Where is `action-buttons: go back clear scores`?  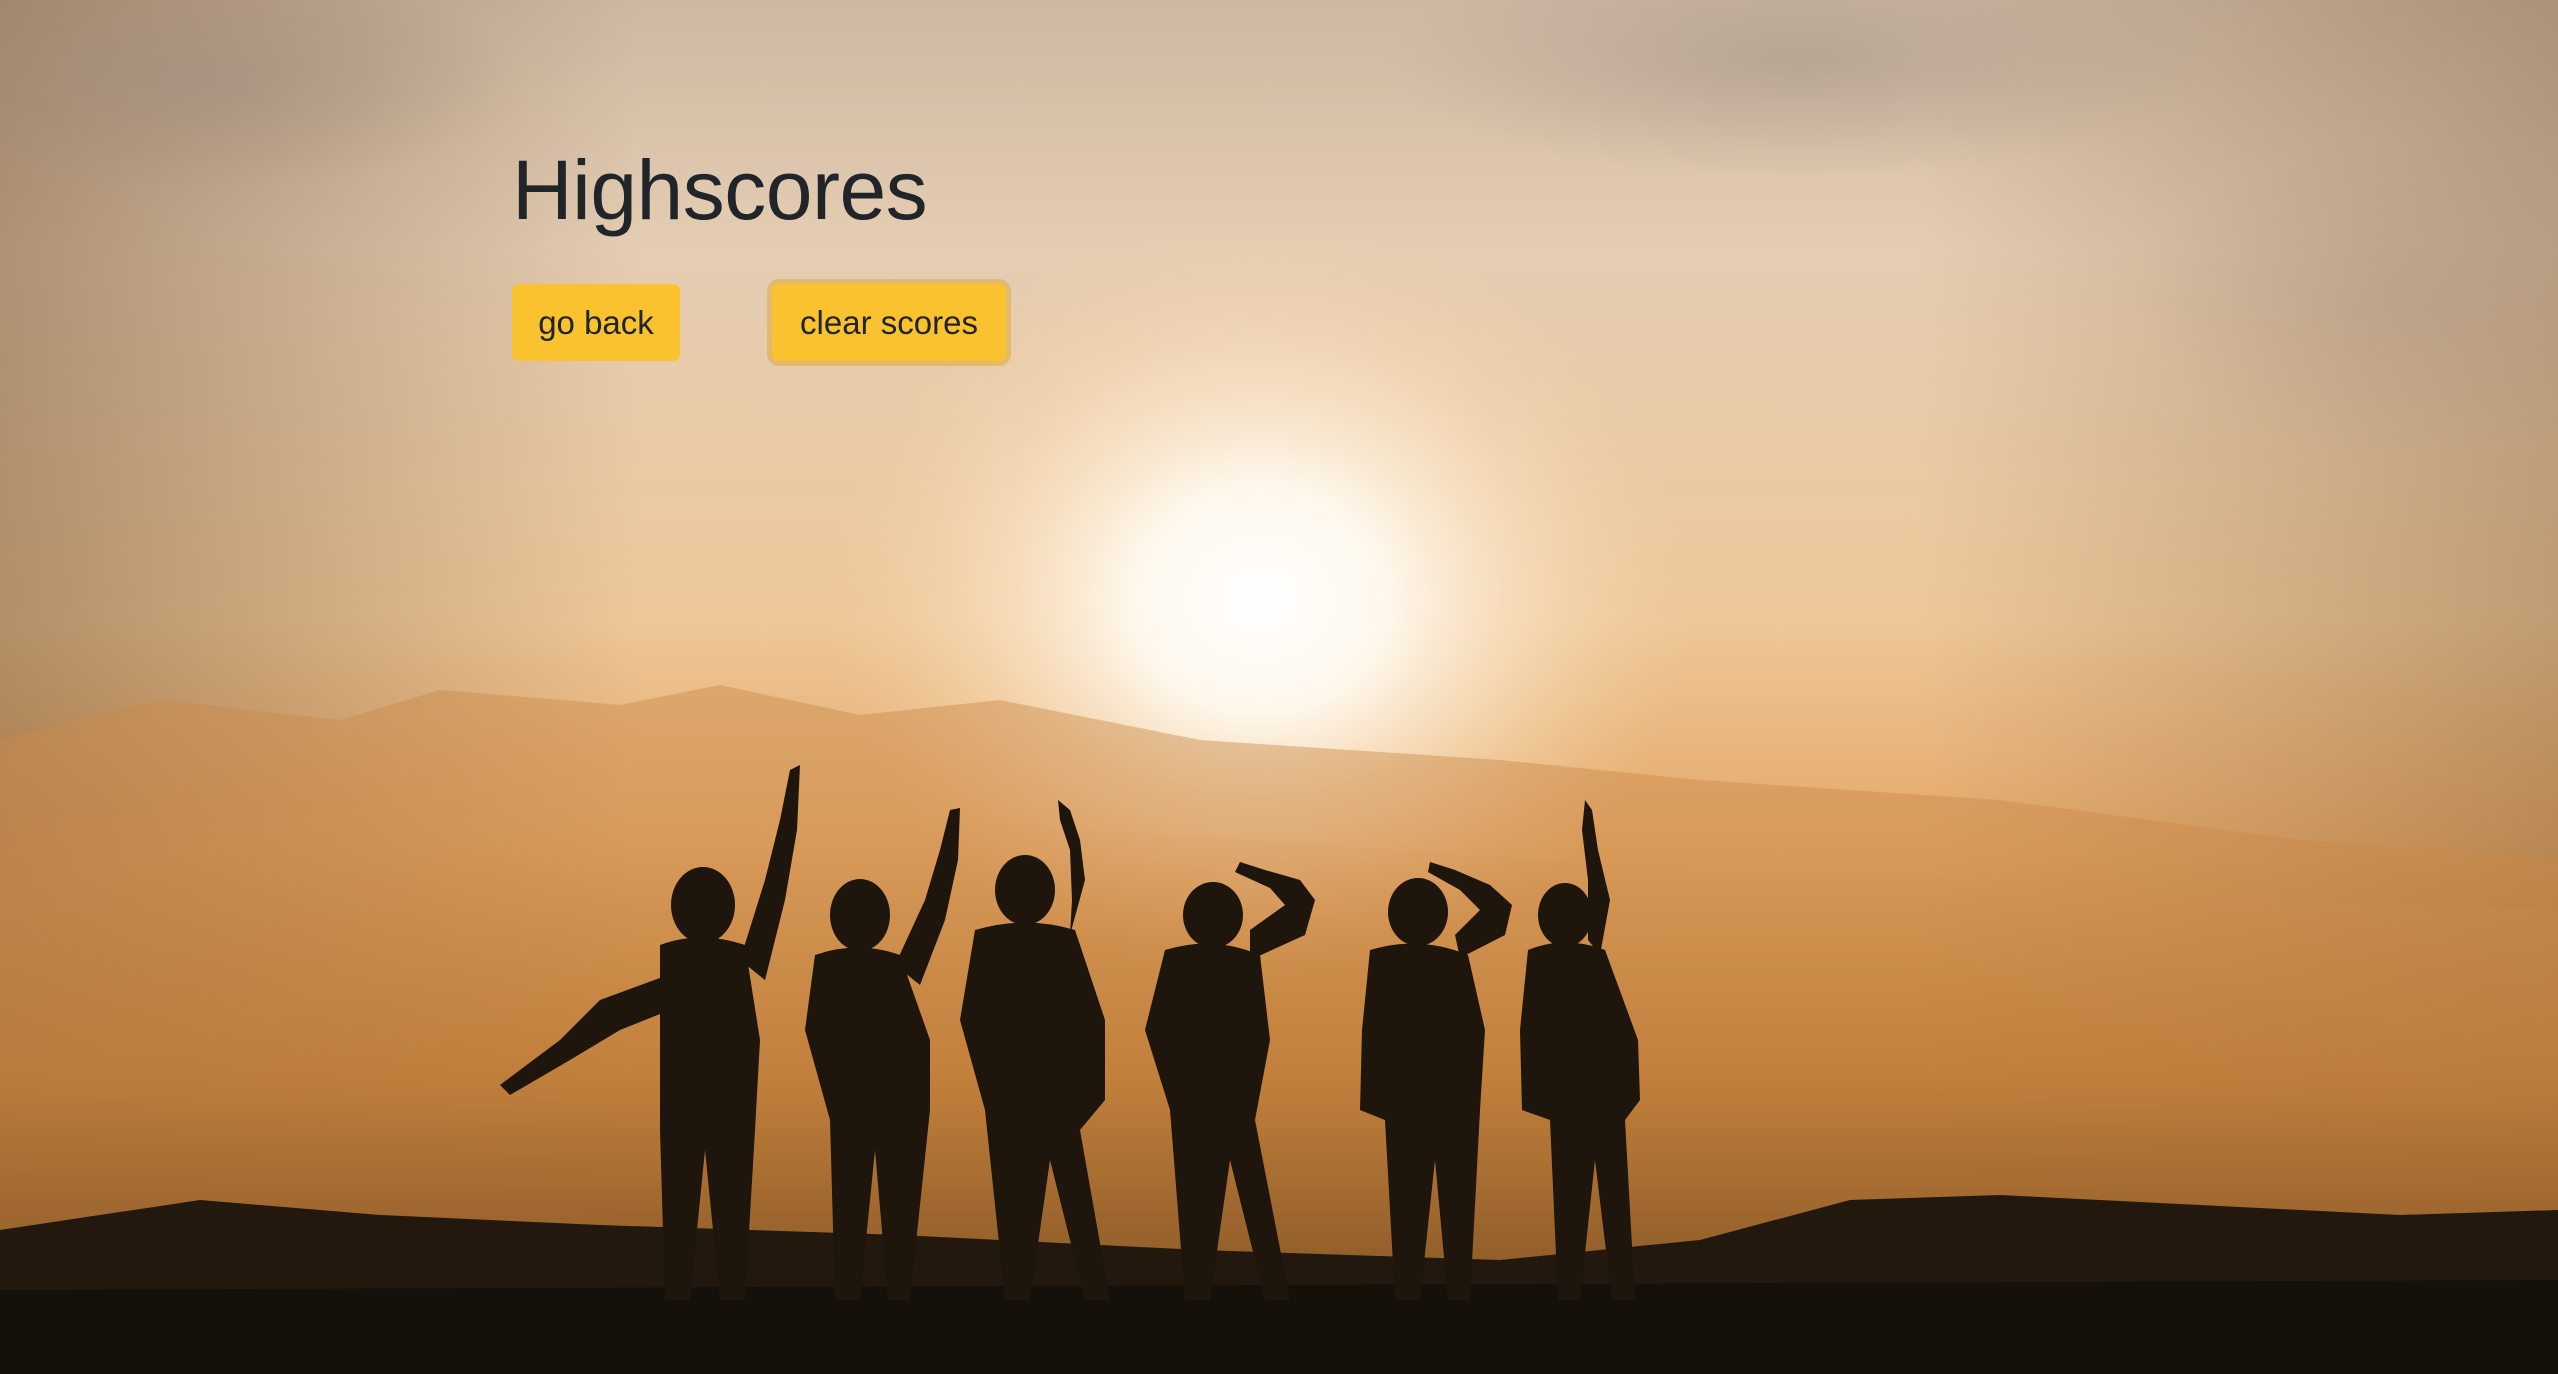 action-buttons: go back clear scores is located at coordinates (812, 329).